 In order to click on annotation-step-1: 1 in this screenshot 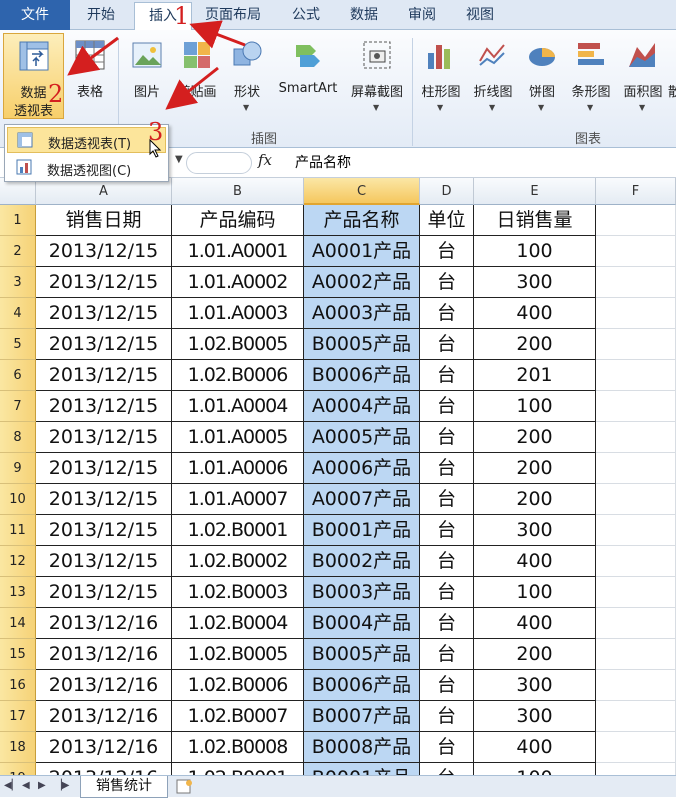, I will do `click(182, 16)`.